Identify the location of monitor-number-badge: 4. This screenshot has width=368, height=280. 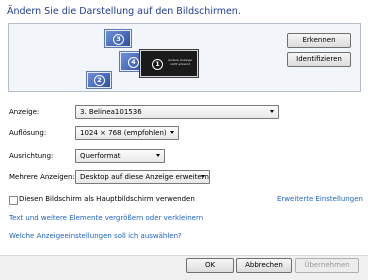
(133, 62).